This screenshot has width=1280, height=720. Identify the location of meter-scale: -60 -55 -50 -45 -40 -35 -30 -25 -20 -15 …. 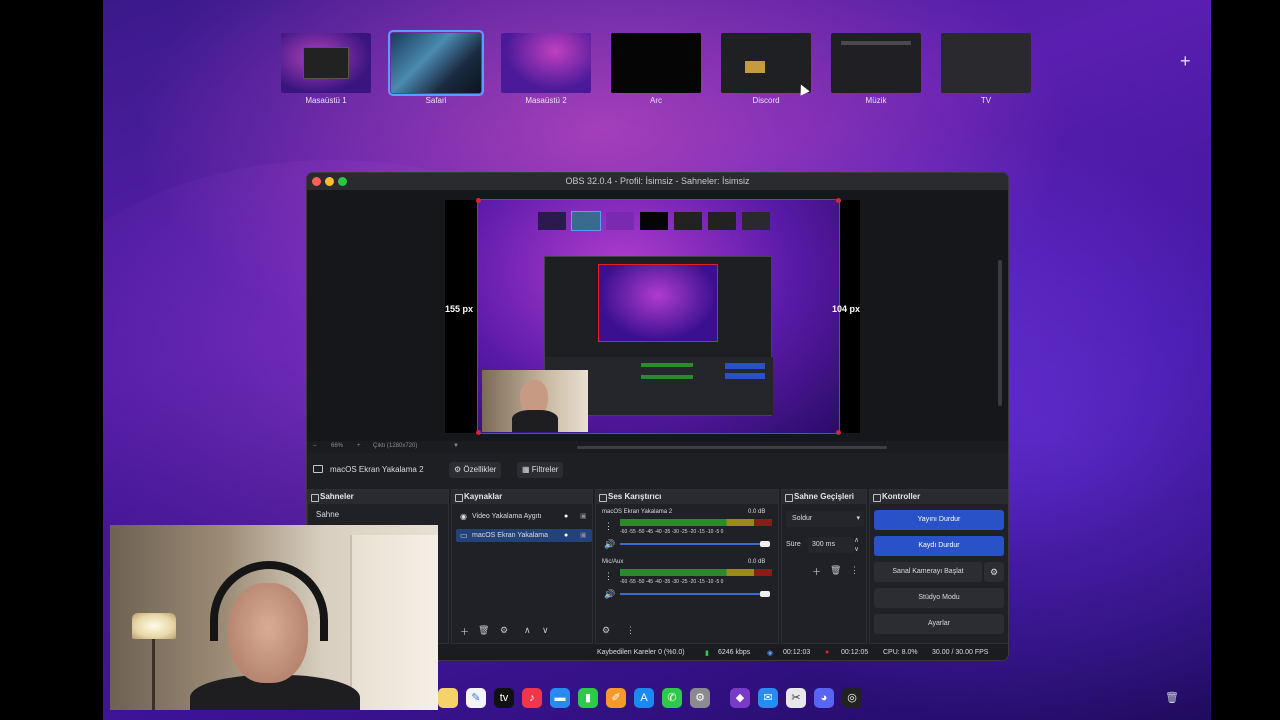
(672, 582).